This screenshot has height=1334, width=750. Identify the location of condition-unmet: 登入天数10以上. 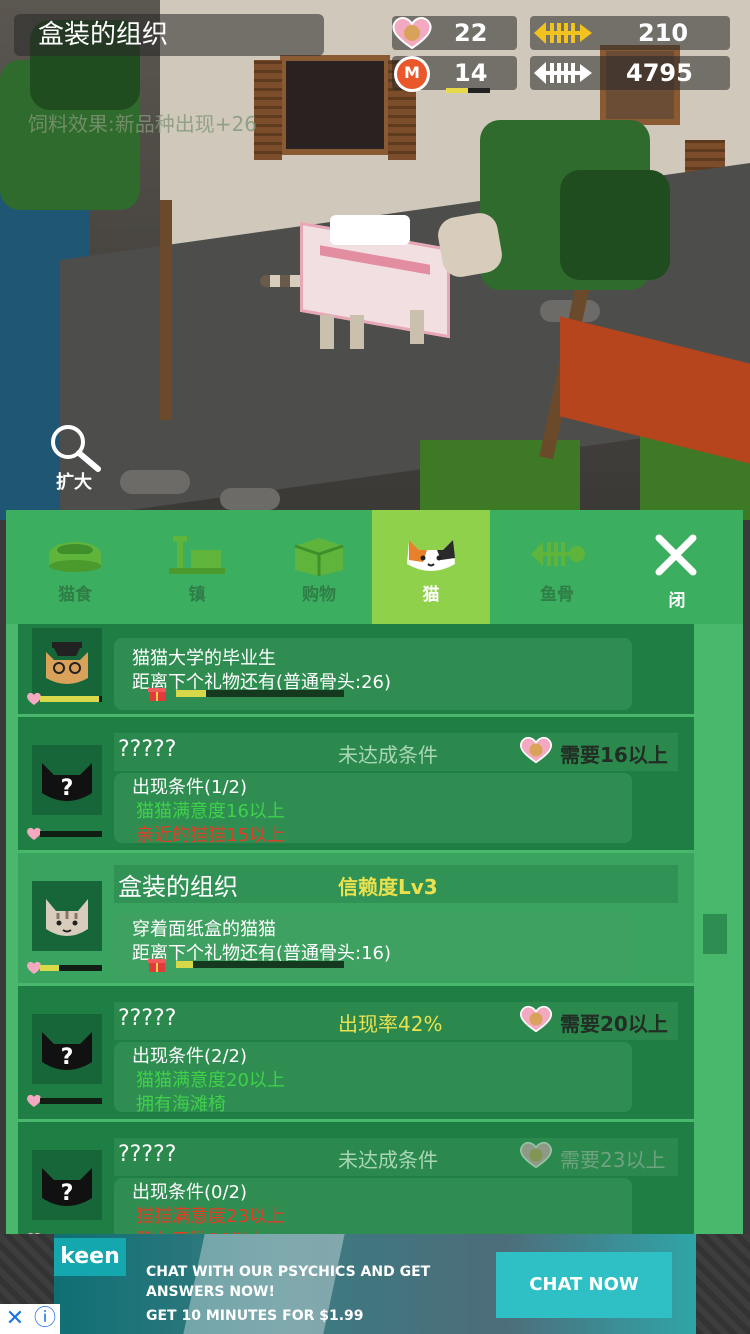
(201, 1230).